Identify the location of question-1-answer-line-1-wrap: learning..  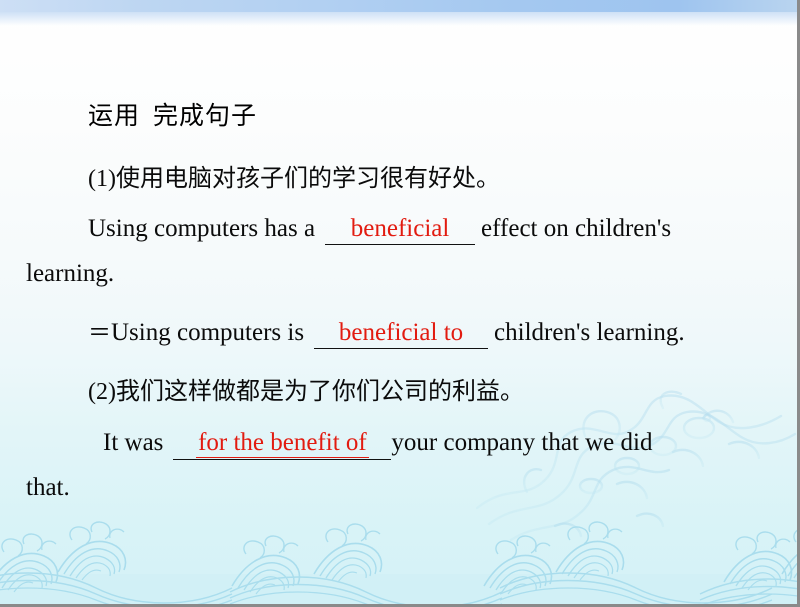
(70, 274).